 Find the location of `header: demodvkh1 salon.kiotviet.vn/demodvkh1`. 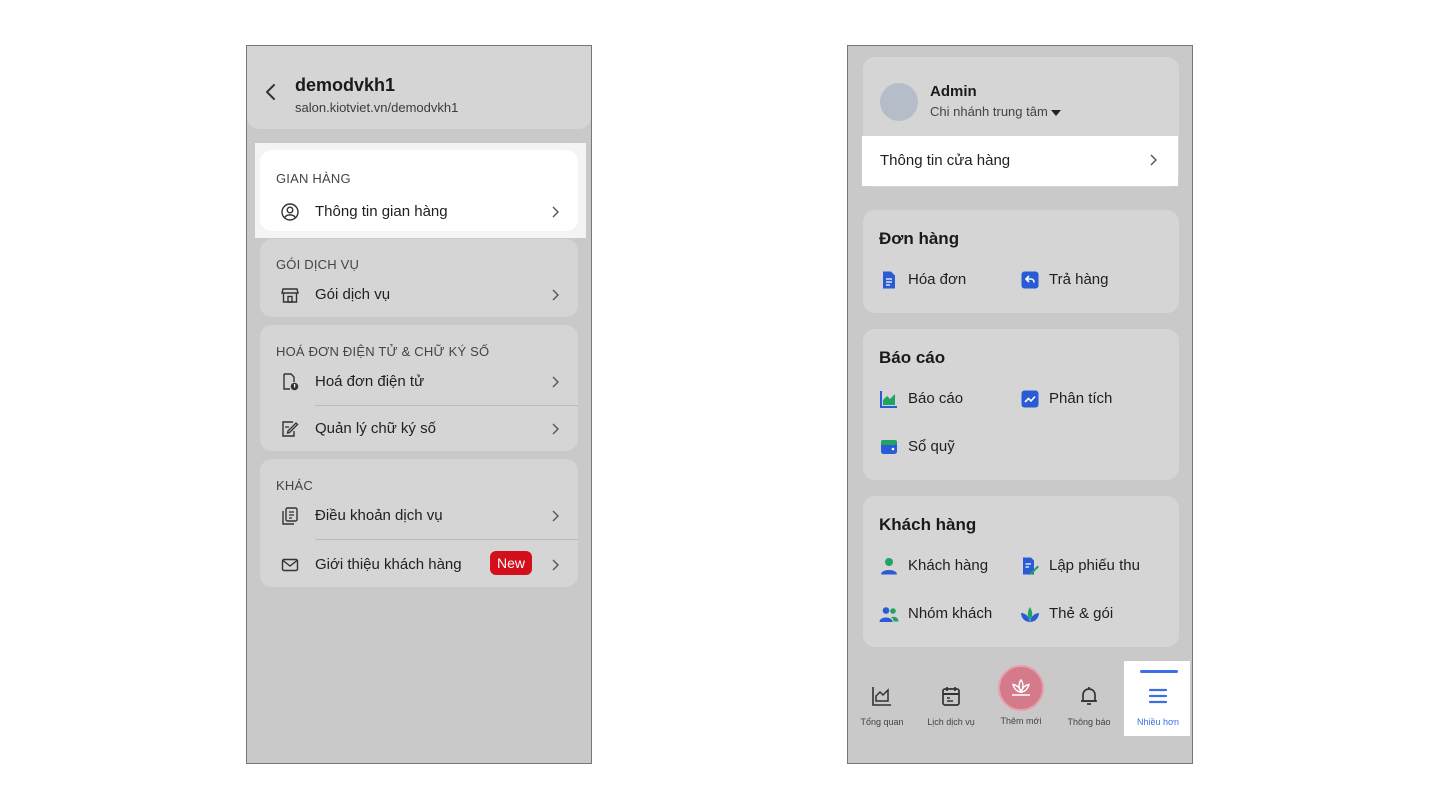

header: demodvkh1 salon.kiotviet.vn/demodvkh1 is located at coordinates (419, 87).